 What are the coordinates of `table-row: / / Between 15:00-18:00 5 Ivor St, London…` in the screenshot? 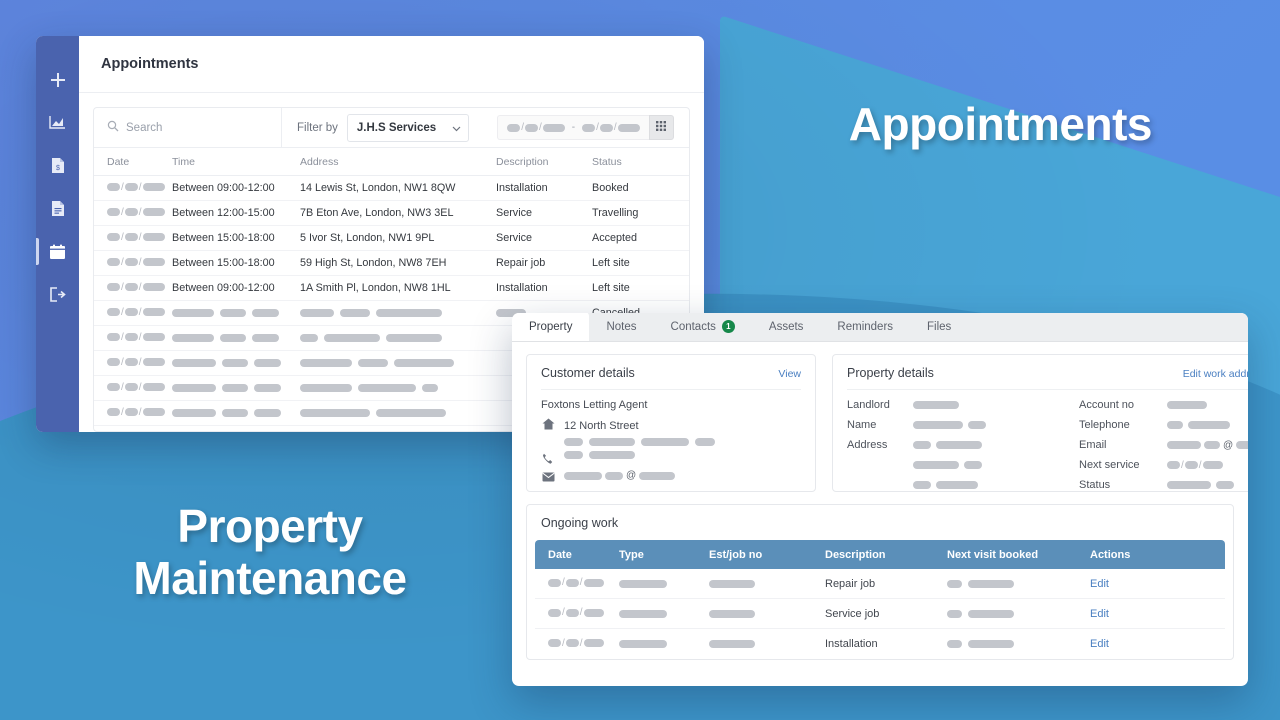 It's located at (391, 238).